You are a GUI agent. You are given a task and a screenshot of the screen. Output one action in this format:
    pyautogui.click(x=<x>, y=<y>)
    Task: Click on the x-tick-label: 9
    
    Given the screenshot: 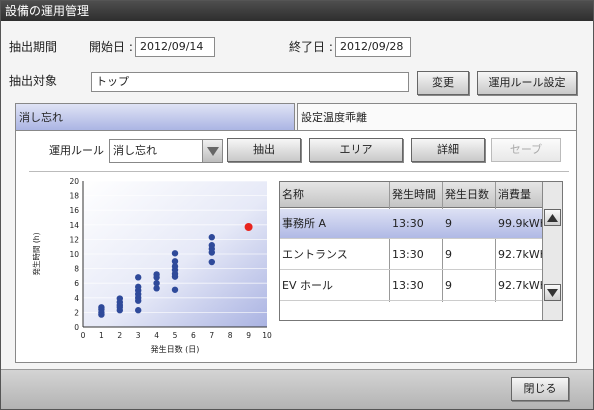 What is the action you would take?
    pyautogui.click(x=248, y=335)
    